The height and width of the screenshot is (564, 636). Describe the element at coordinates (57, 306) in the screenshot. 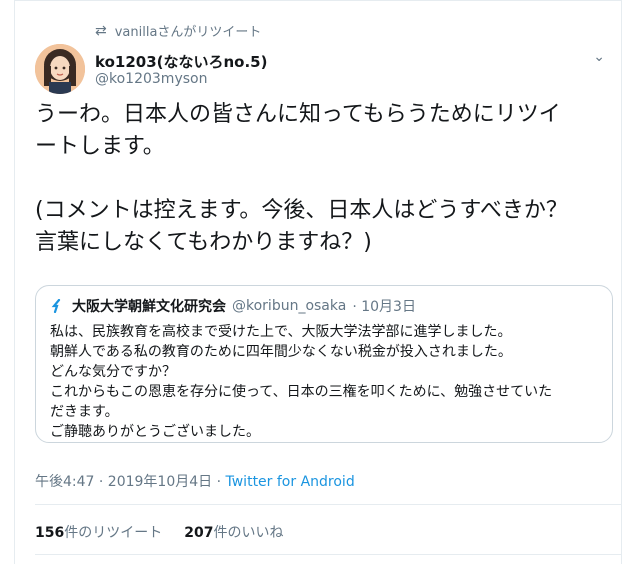

I see `account-logo-icon` at that location.